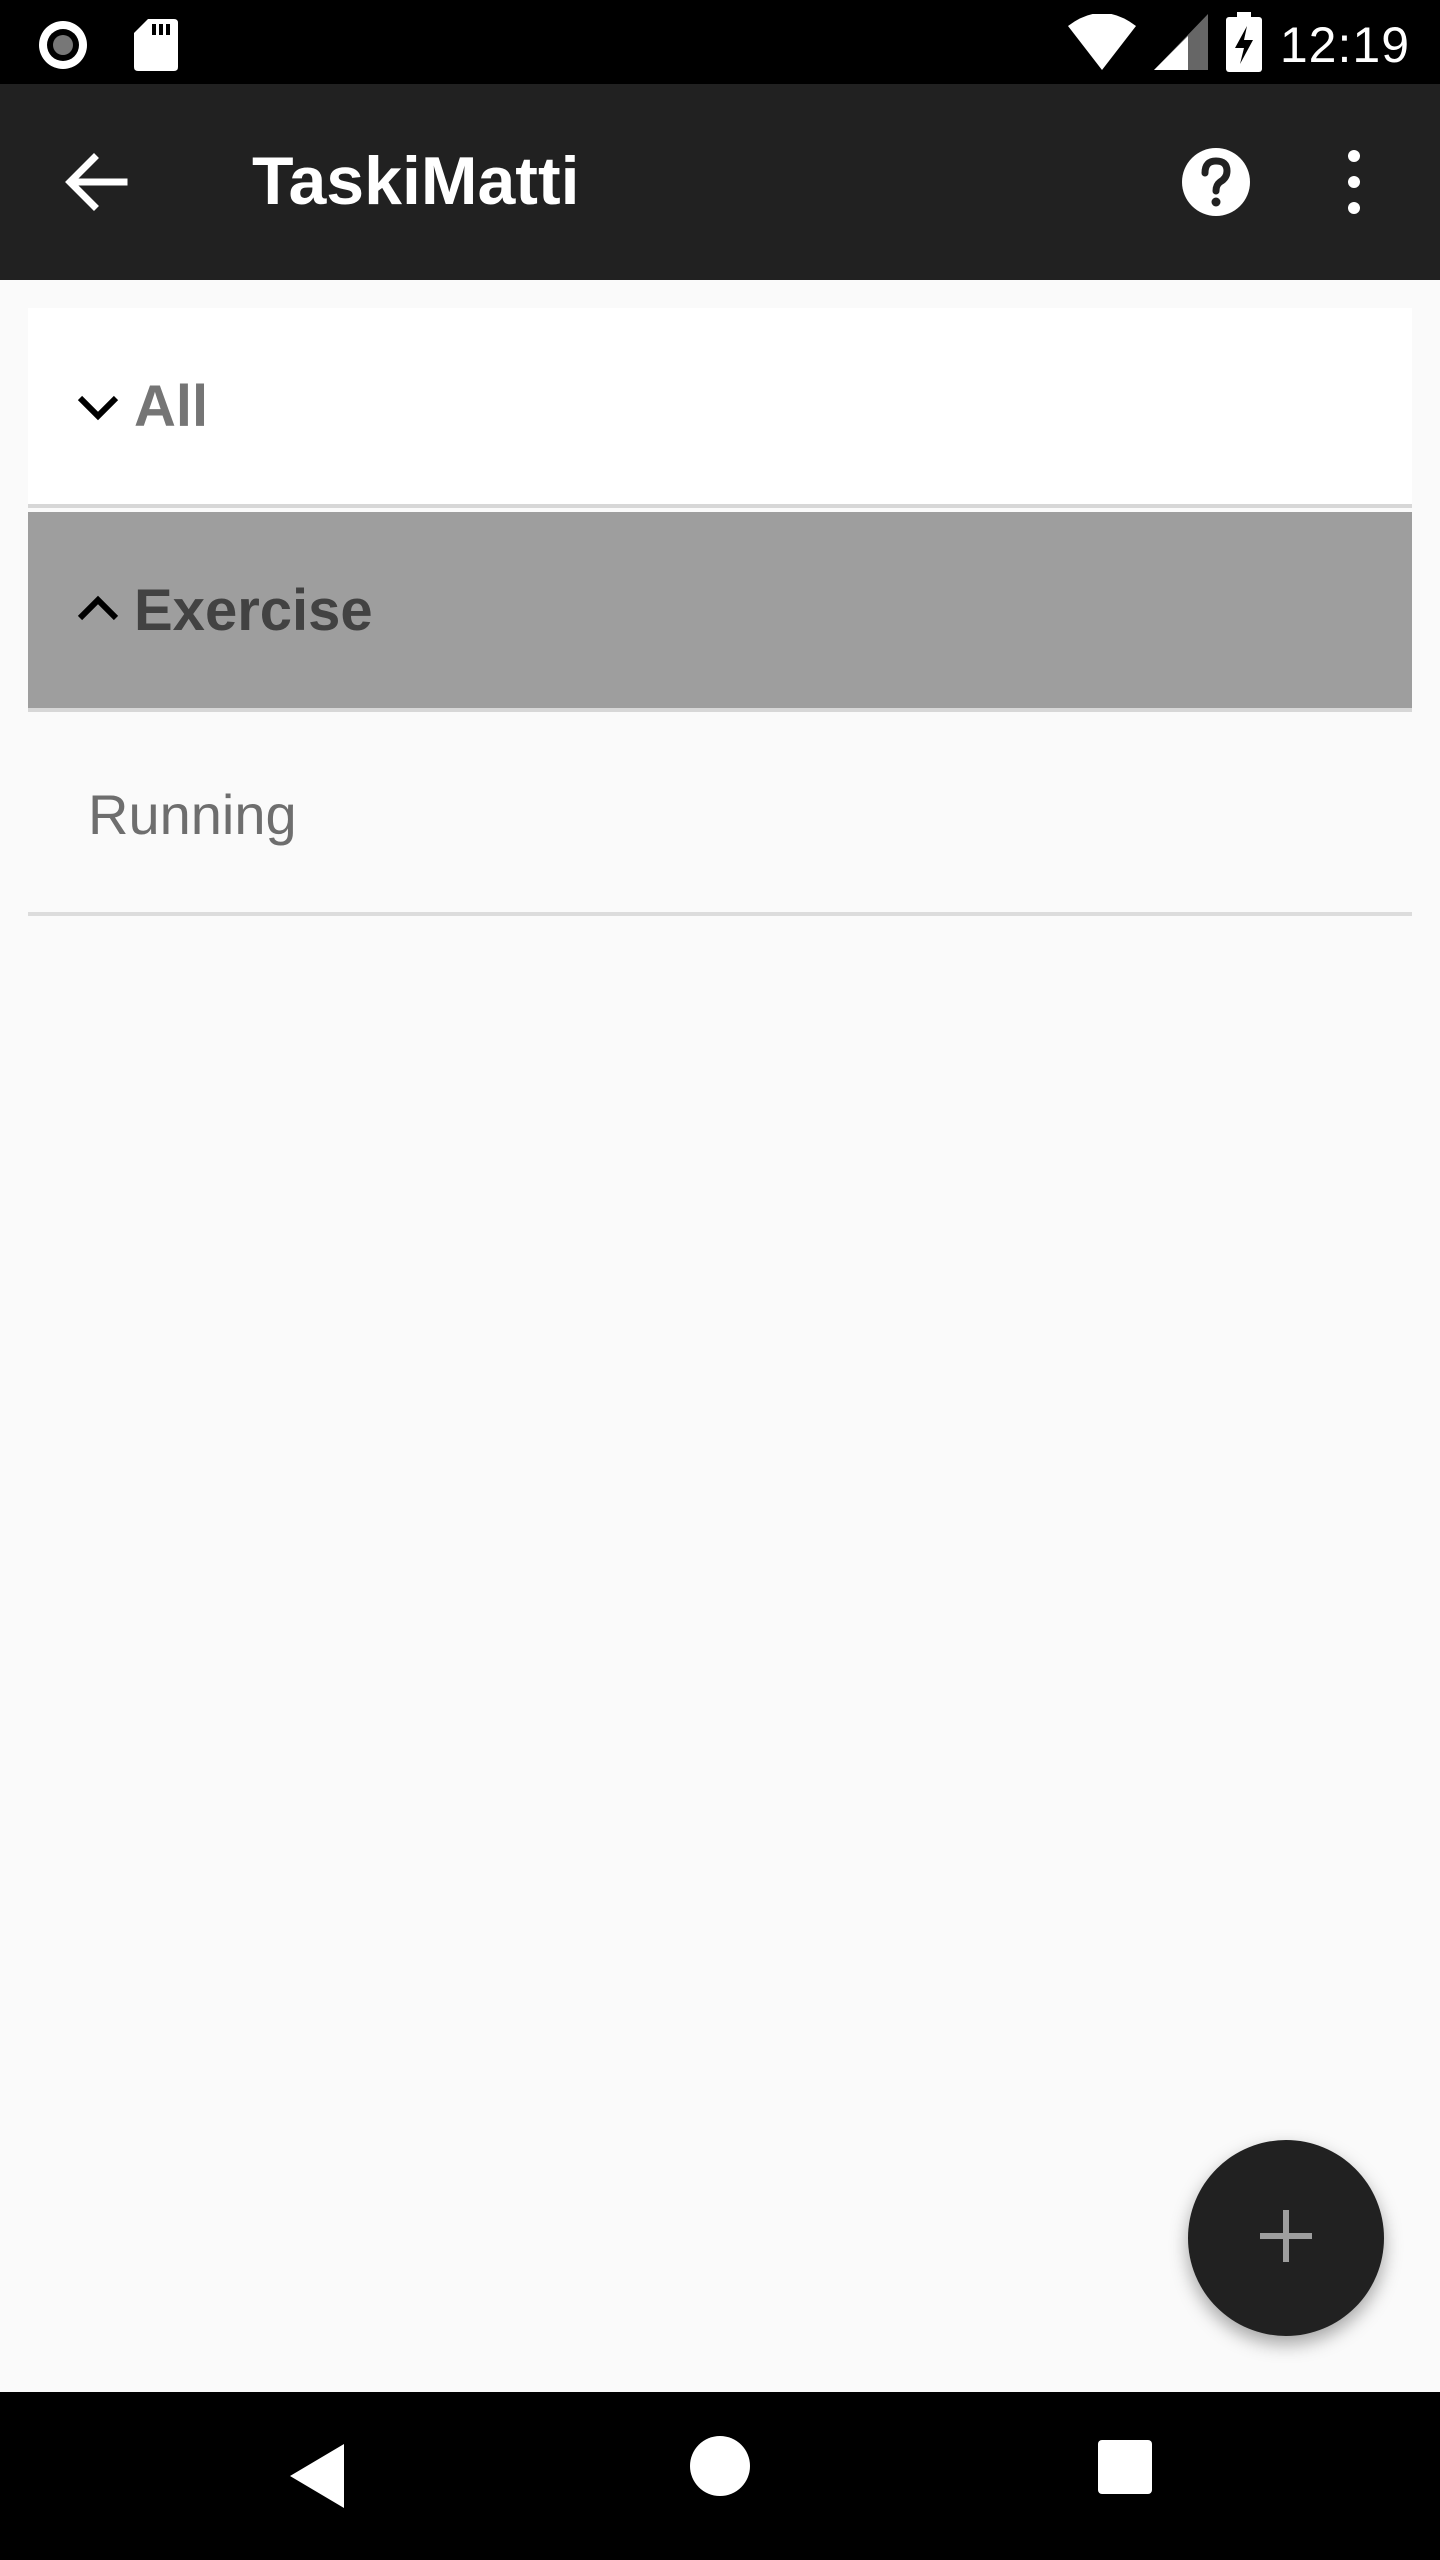 Image resolution: width=1440 pixels, height=2560 pixels. I want to click on sd-card-icon, so click(156, 47).